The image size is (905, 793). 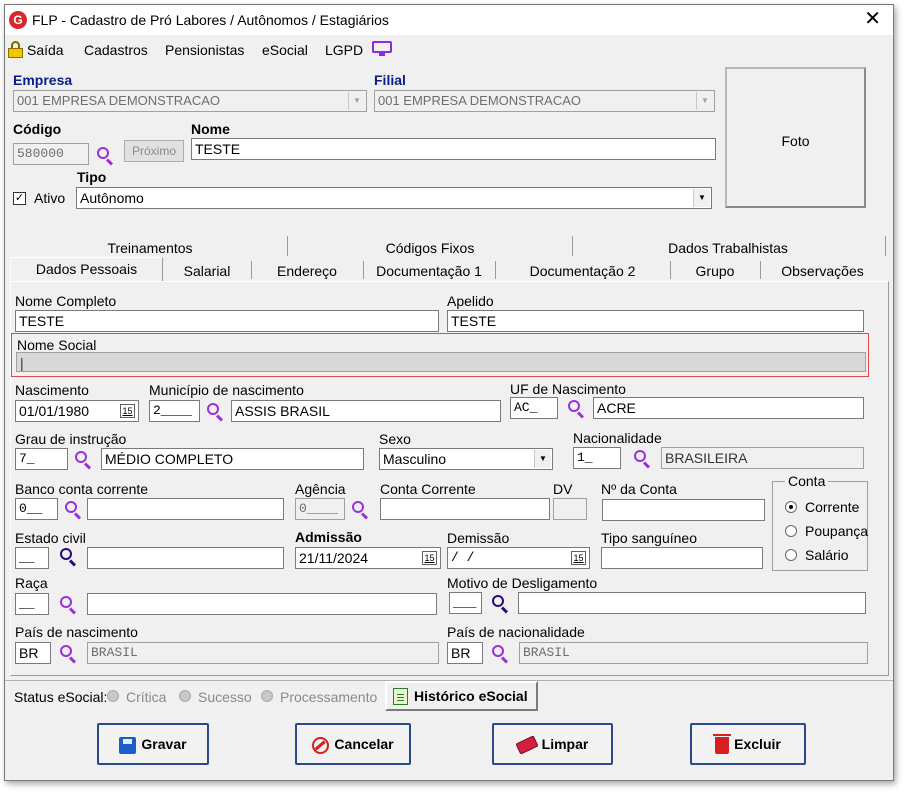 I want to click on menu-cadastros: Cadastros, so click(x=116, y=50).